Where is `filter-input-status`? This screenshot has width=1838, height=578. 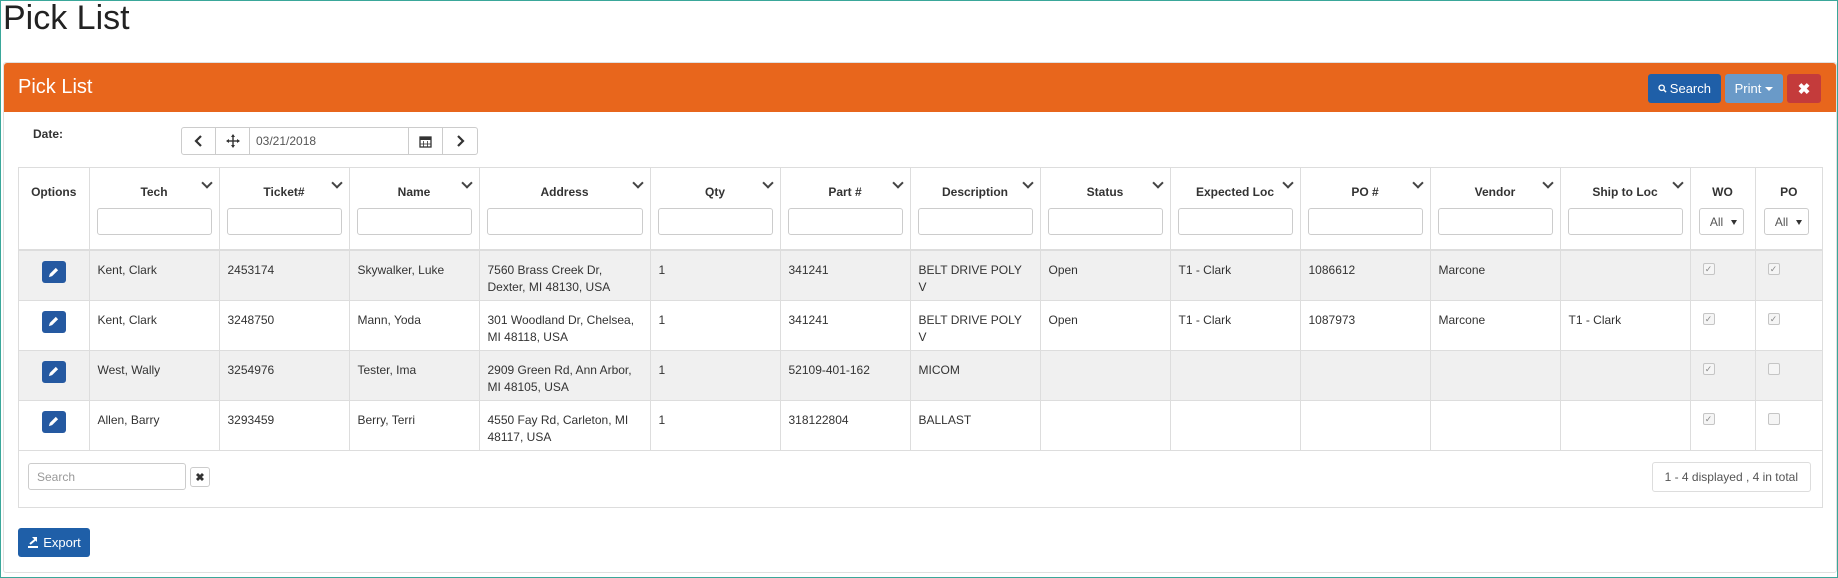
filter-input-status is located at coordinates (1105, 221).